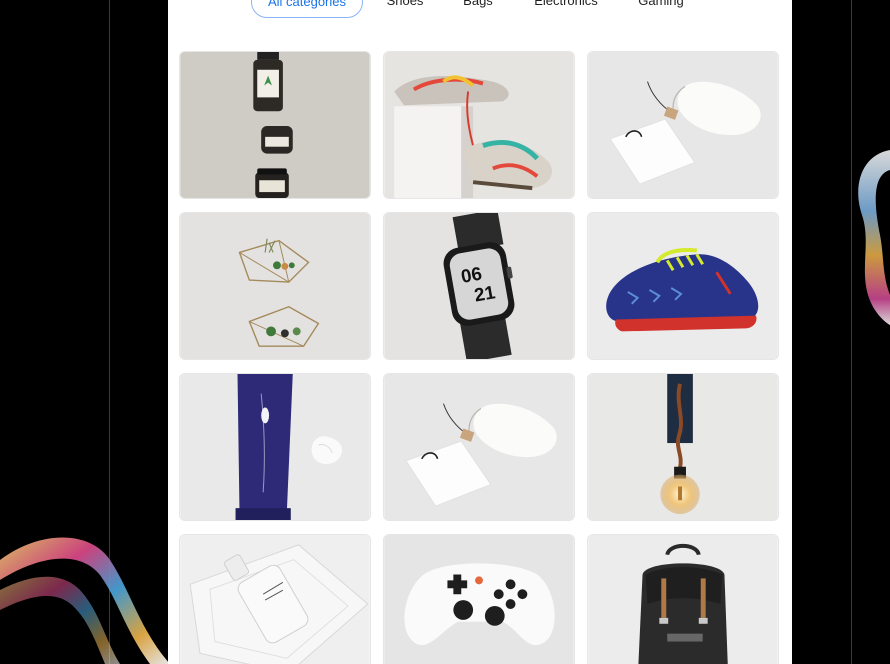 The width and height of the screenshot is (890, 664). I want to click on sneakers-image, so click(479, 125).